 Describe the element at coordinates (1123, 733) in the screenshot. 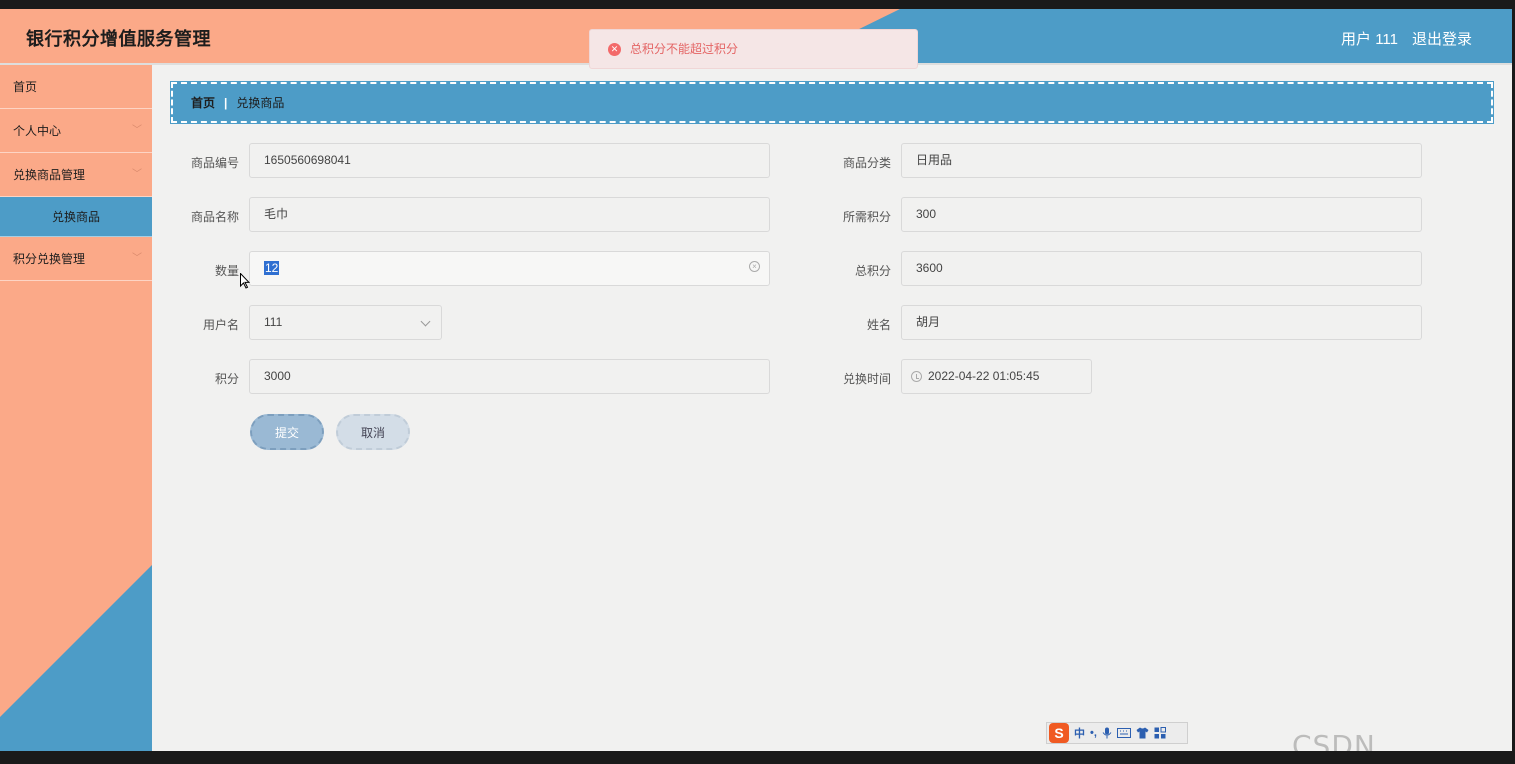

I see `keyboard-icon` at that location.